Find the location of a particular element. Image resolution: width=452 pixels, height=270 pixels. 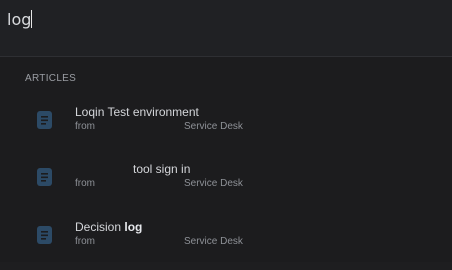

result-title: tool sign in is located at coordinates (162, 169).